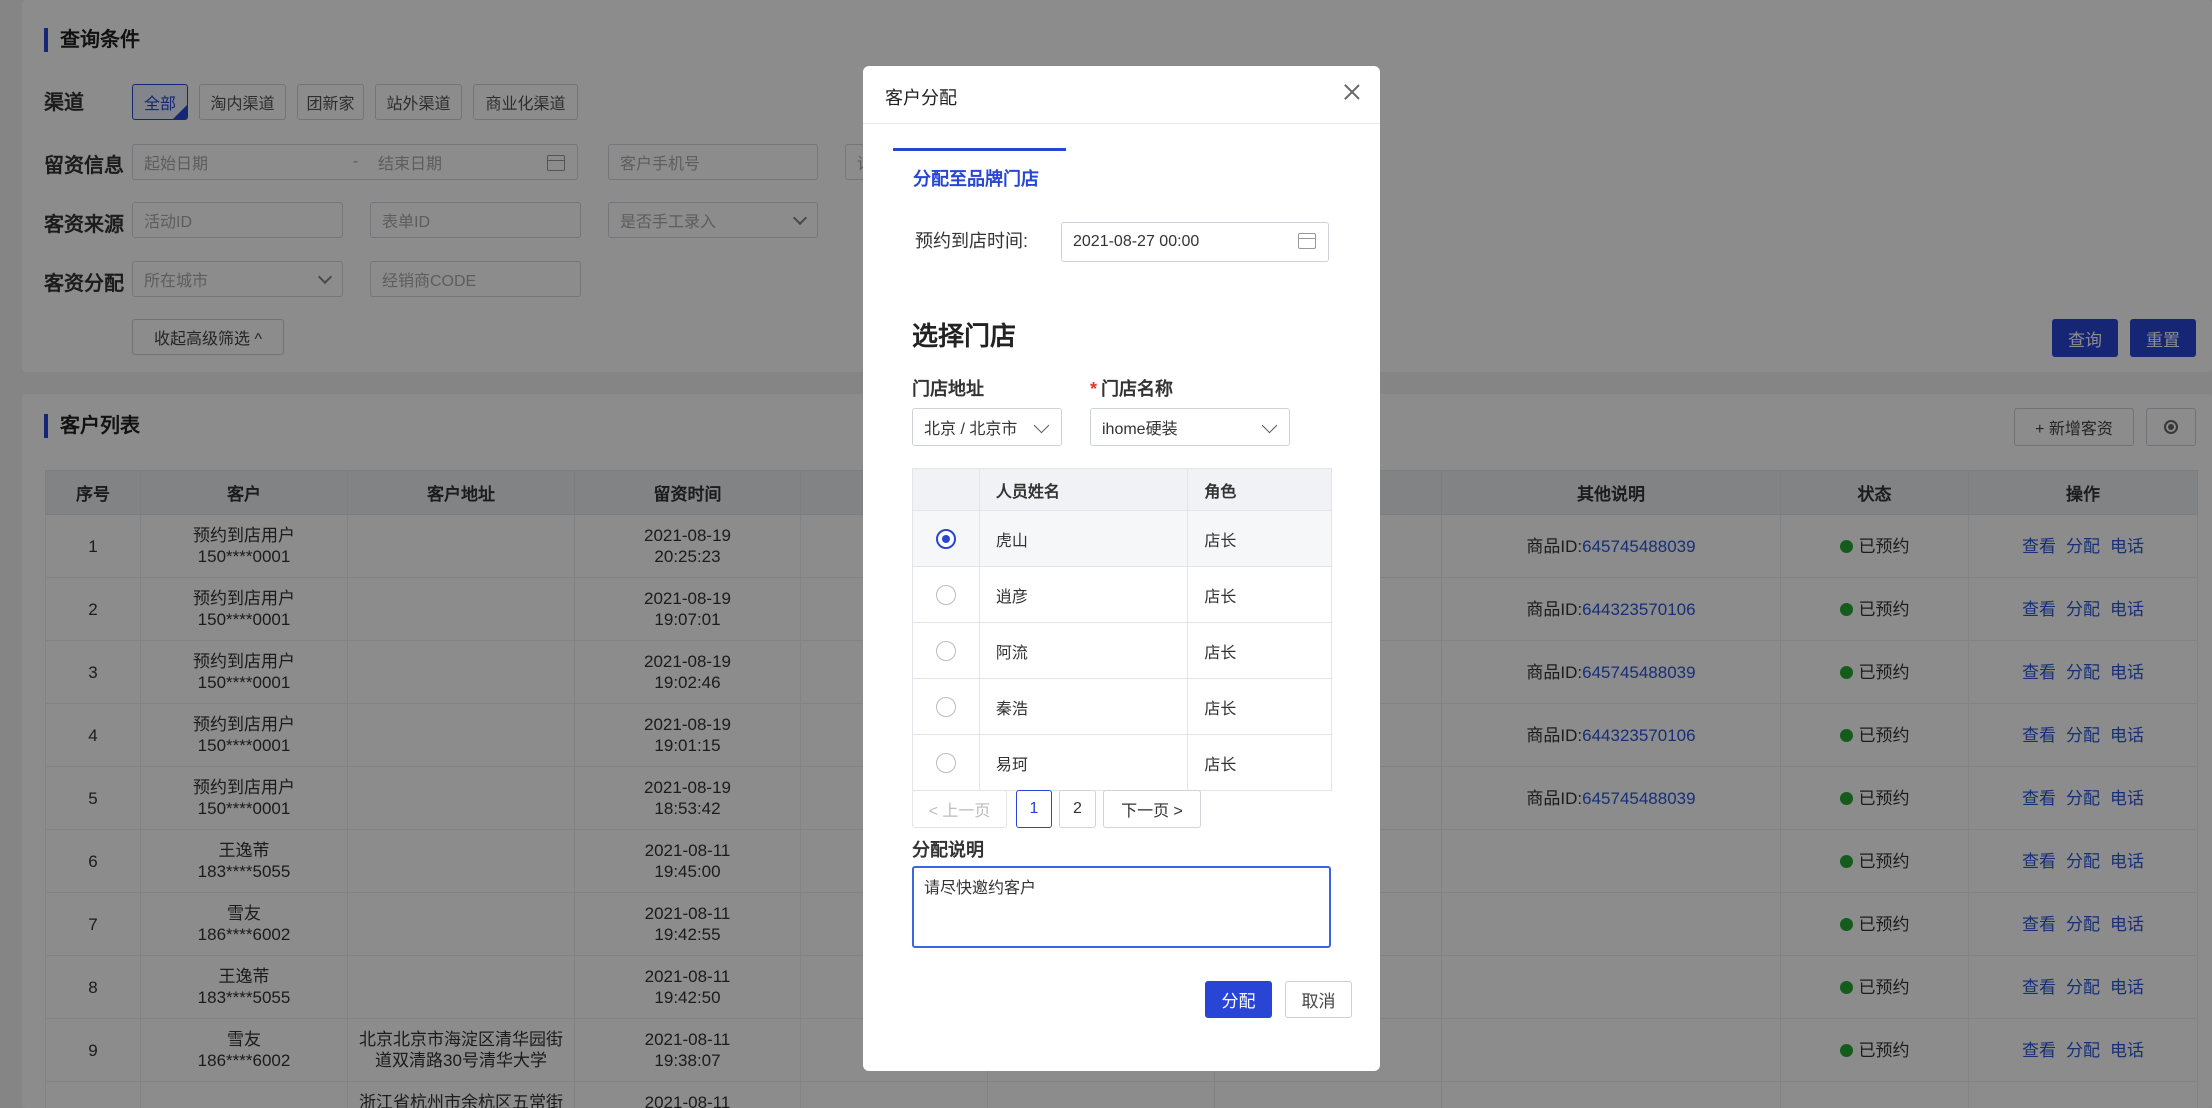 This screenshot has width=2212, height=1108. Describe the element at coordinates (1190, 427) in the screenshot. I see `store-name-select: ihome硬装` at that location.